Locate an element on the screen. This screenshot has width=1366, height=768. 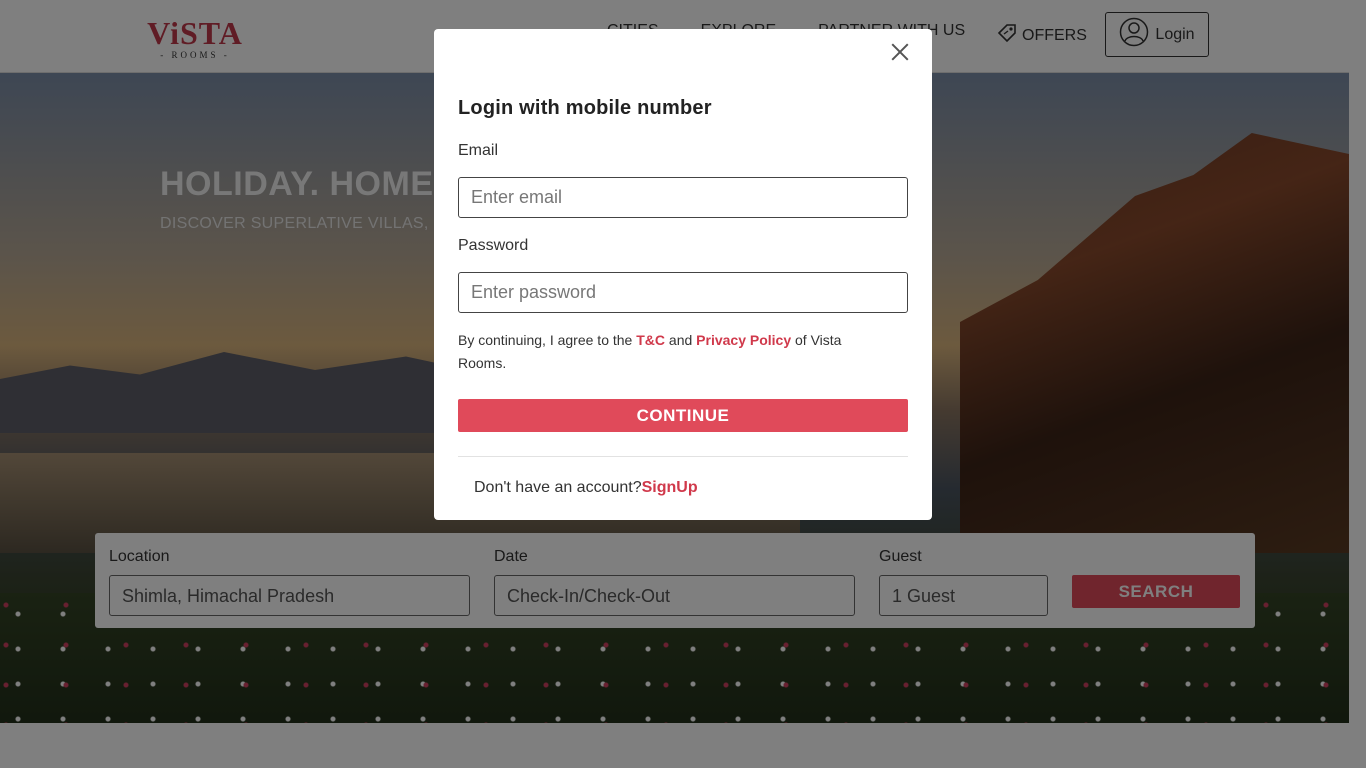
modal-divider is located at coordinates (683, 456).